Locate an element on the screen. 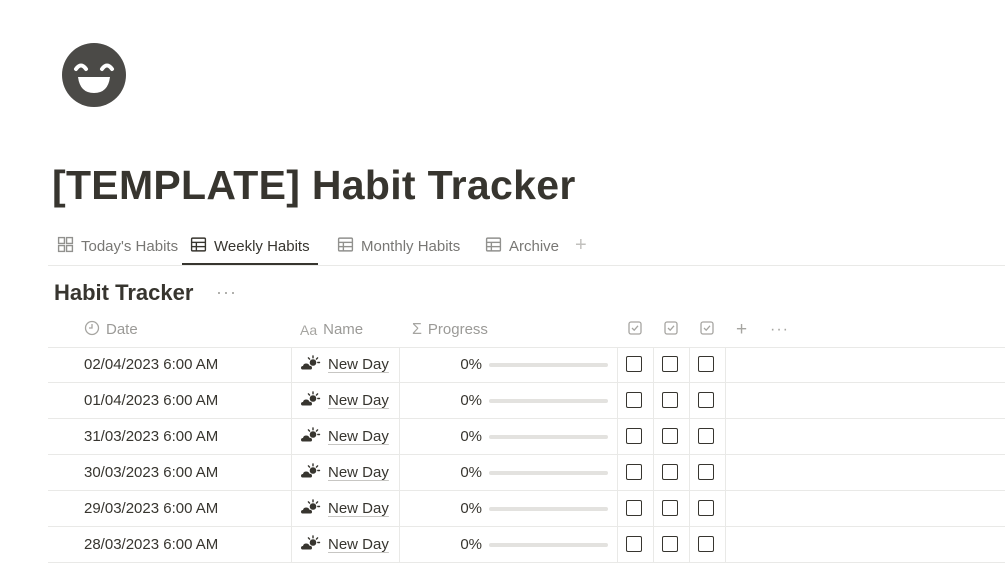  tab-monthly-habits: Monthly Habits is located at coordinates (398, 246).